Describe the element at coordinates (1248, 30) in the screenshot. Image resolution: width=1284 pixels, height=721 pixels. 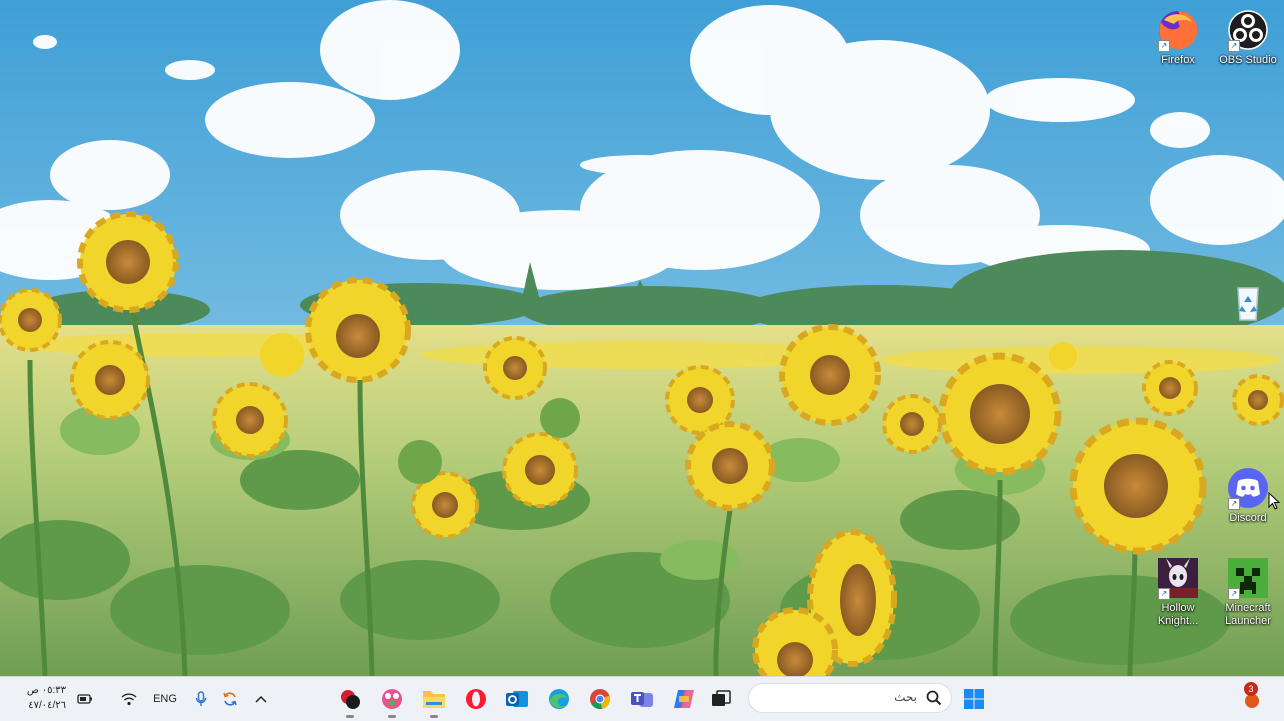
I see `obs-studio-icon: ↗` at that location.